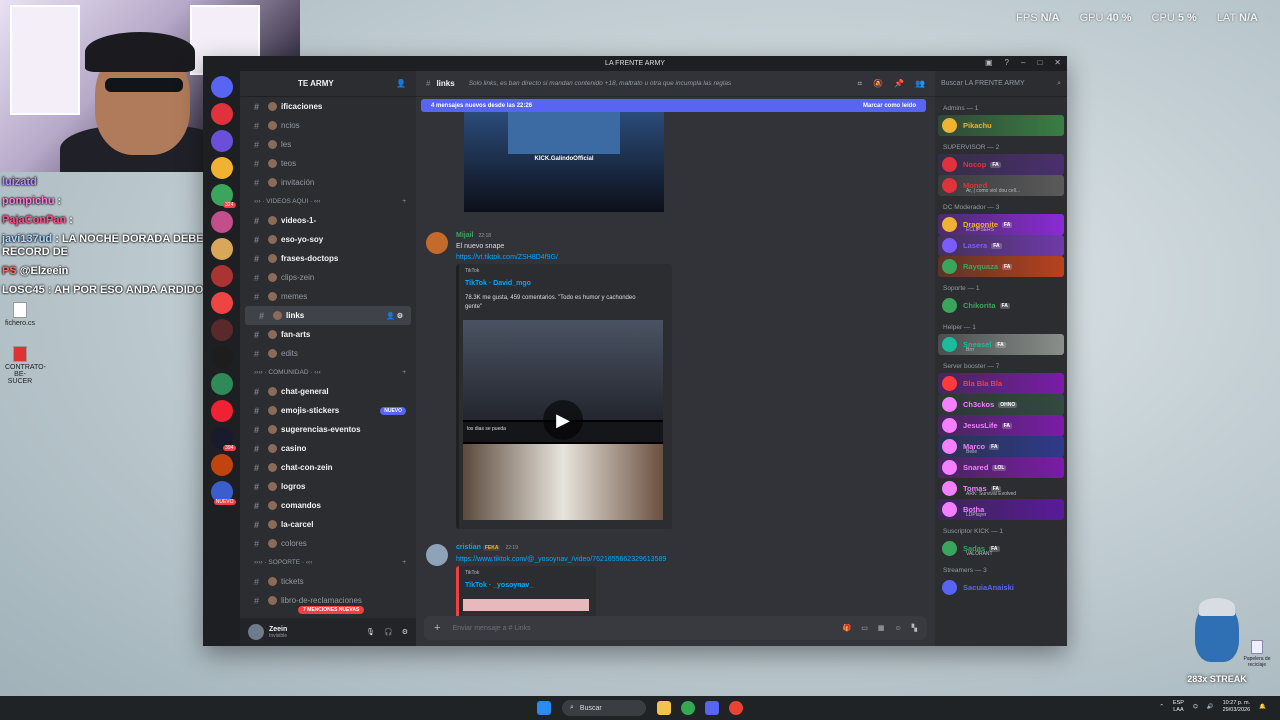  I want to click on member-item: Snared LOL, so click(1001, 467).